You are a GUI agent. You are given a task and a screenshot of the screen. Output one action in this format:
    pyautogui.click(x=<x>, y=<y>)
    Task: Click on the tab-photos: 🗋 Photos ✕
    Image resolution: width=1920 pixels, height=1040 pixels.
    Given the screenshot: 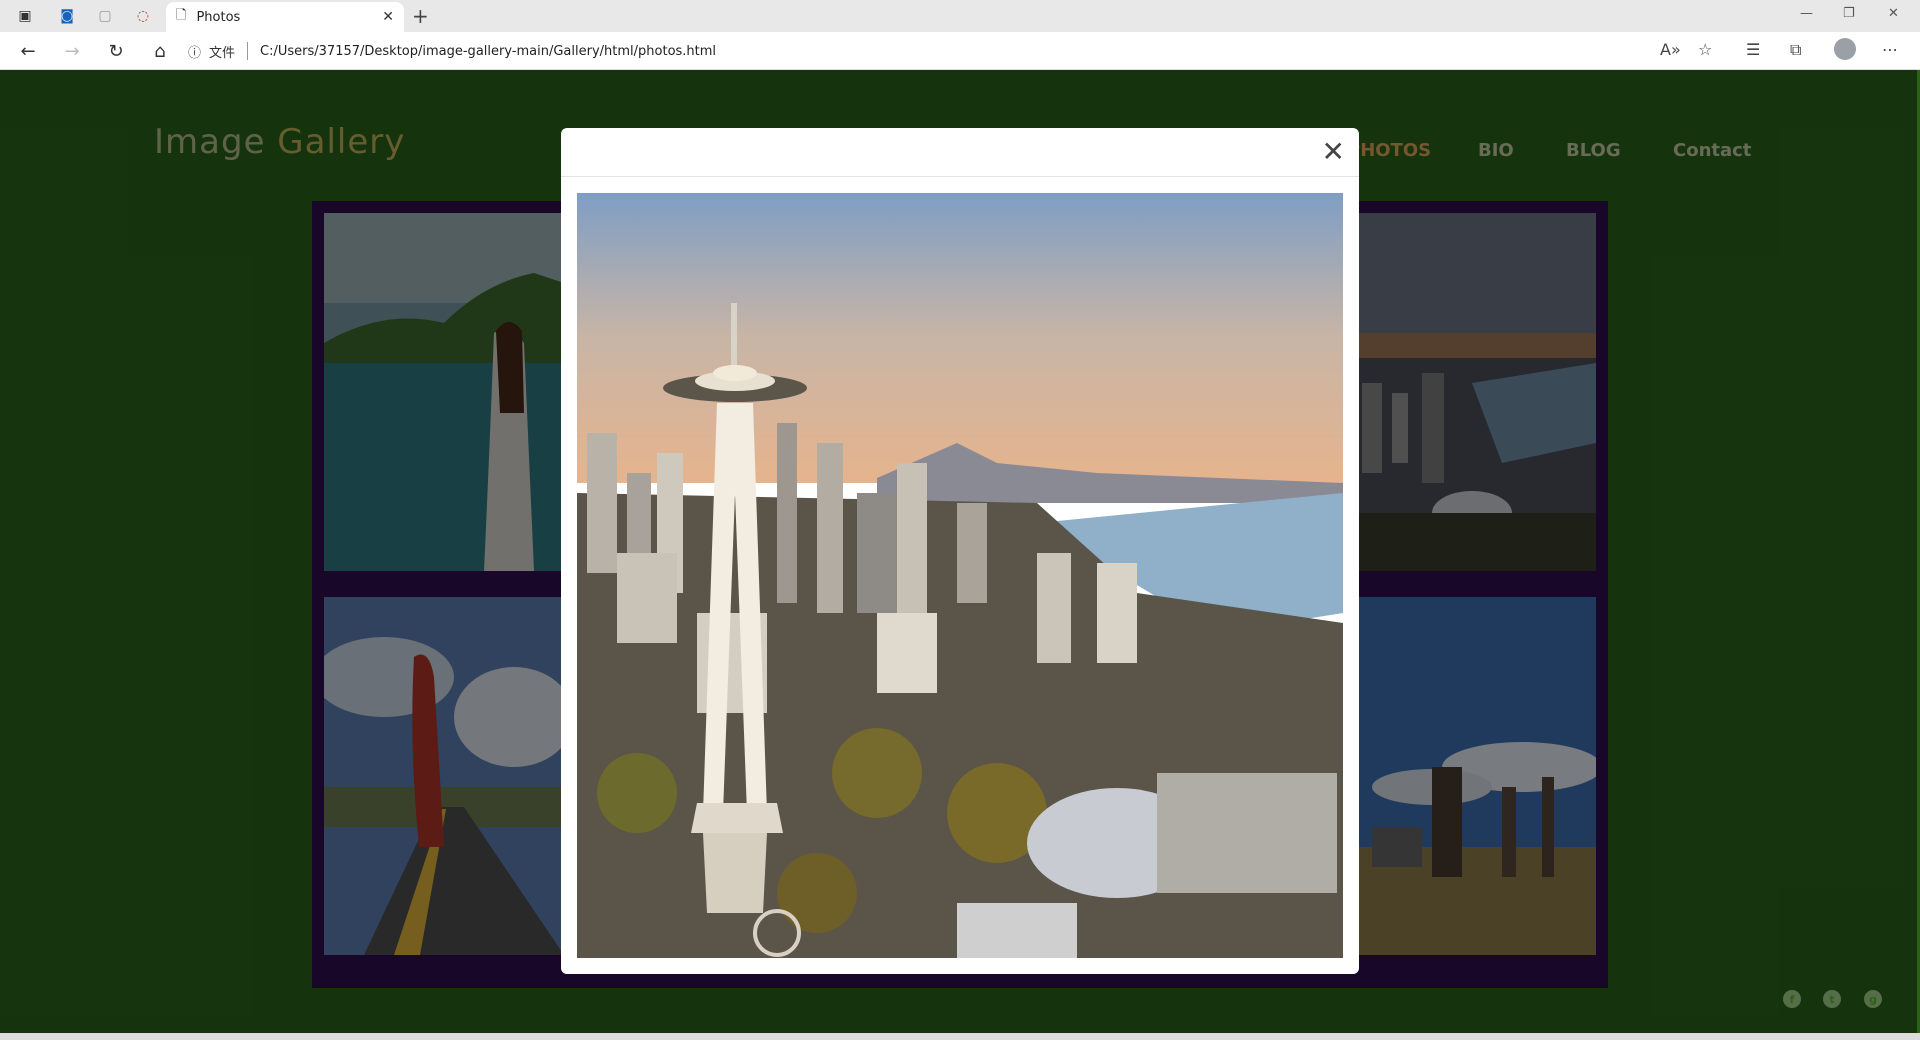 What is the action you would take?
    pyautogui.click(x=285, y=17)
    